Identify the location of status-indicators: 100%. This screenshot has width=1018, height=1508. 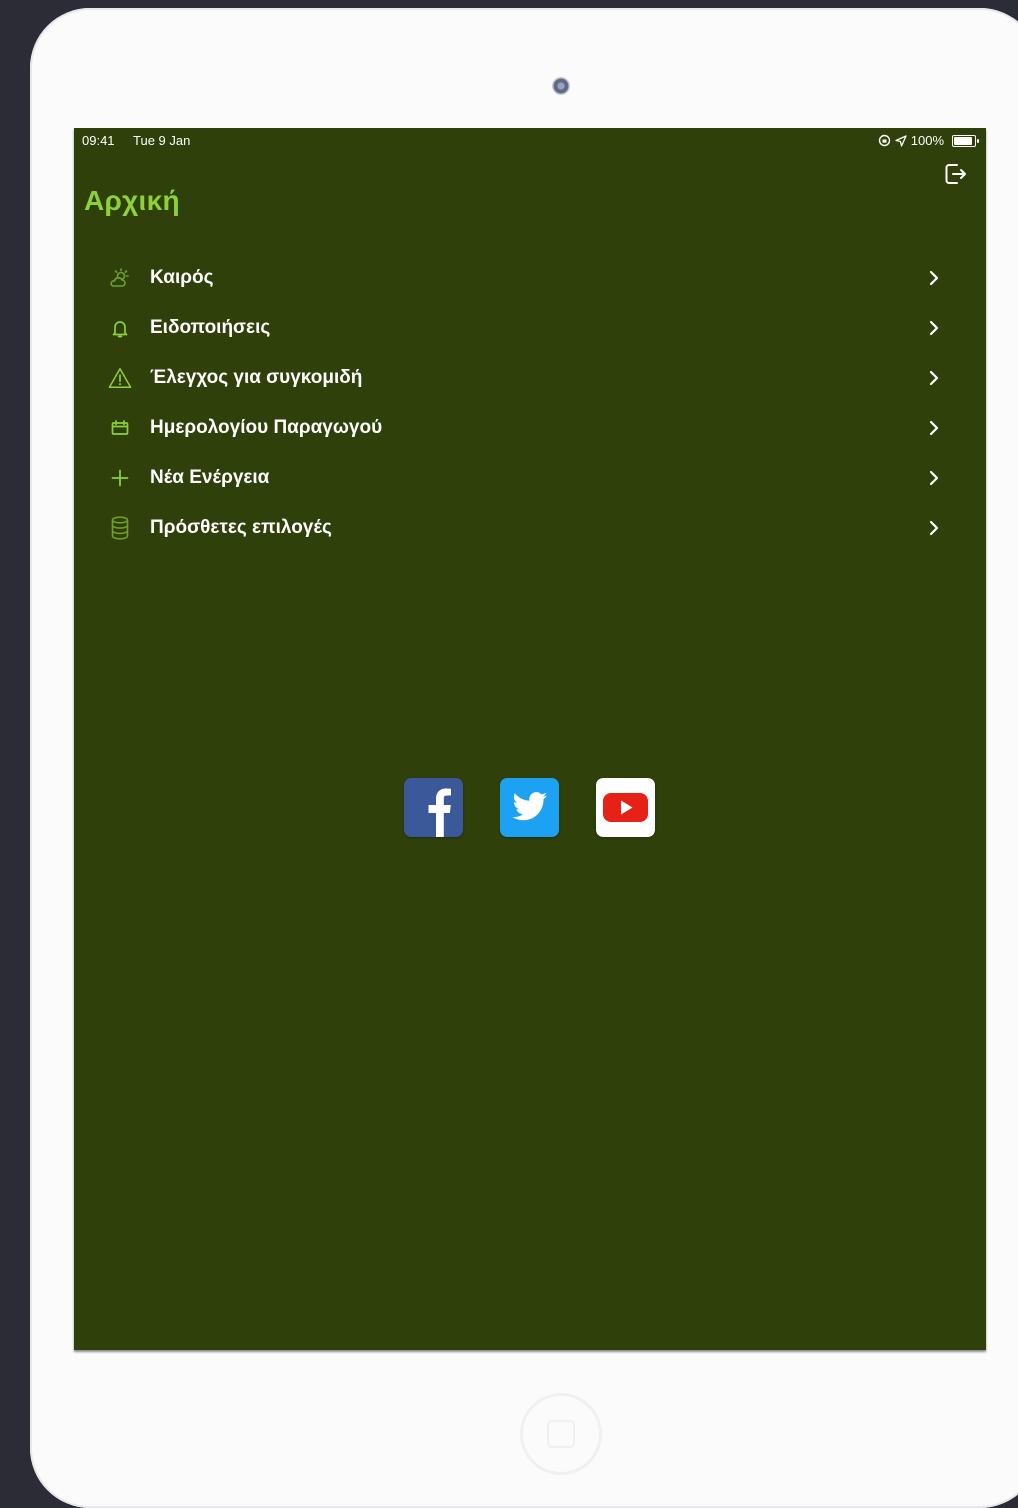
(928, 140).